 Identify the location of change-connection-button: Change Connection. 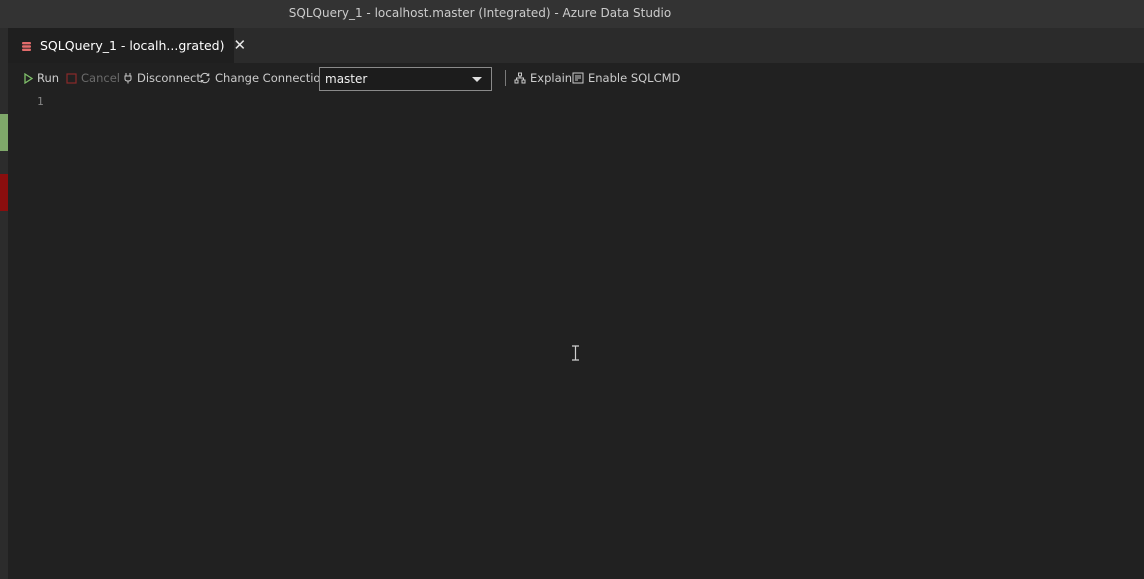
(263, 78).